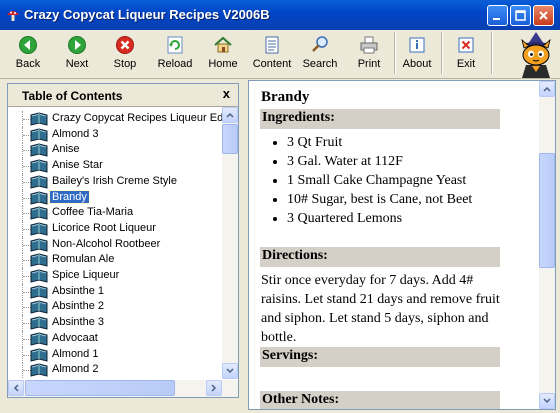 The width and height of the screenshot is (560, 413). Describe the element at coordinates (115, 119) in the screenshot. I see `toc-item: Crazy Copycat Recipes Liqueur Edition` at that location.